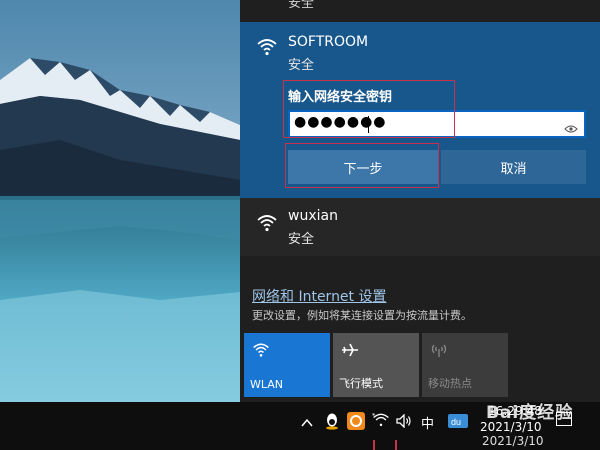 The width and height of the screenshot is (600, 450). I want to click on cancel-button: 取消, so click(513, 167).